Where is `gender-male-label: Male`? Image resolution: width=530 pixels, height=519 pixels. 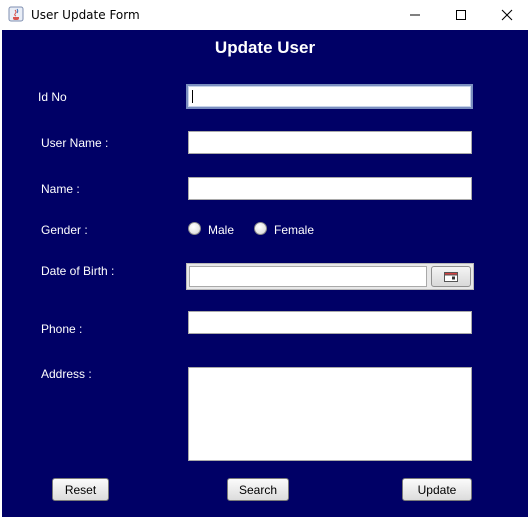 gender-male-label: Male is located at coordinates (221, 230).